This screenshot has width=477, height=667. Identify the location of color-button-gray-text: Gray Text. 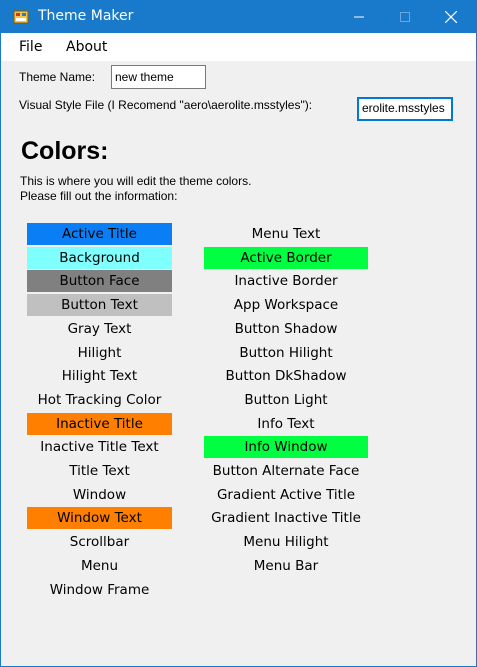
(99, 329).